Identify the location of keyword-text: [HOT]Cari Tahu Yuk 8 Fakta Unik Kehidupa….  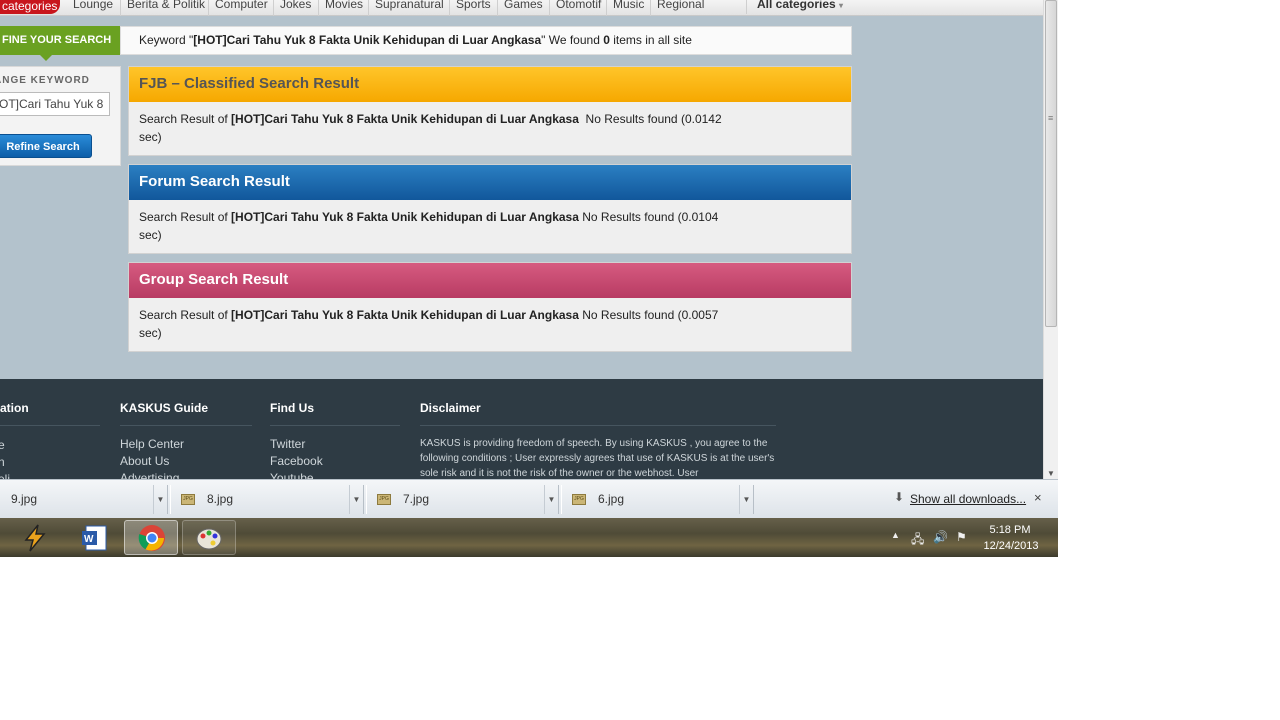
(367, 40).